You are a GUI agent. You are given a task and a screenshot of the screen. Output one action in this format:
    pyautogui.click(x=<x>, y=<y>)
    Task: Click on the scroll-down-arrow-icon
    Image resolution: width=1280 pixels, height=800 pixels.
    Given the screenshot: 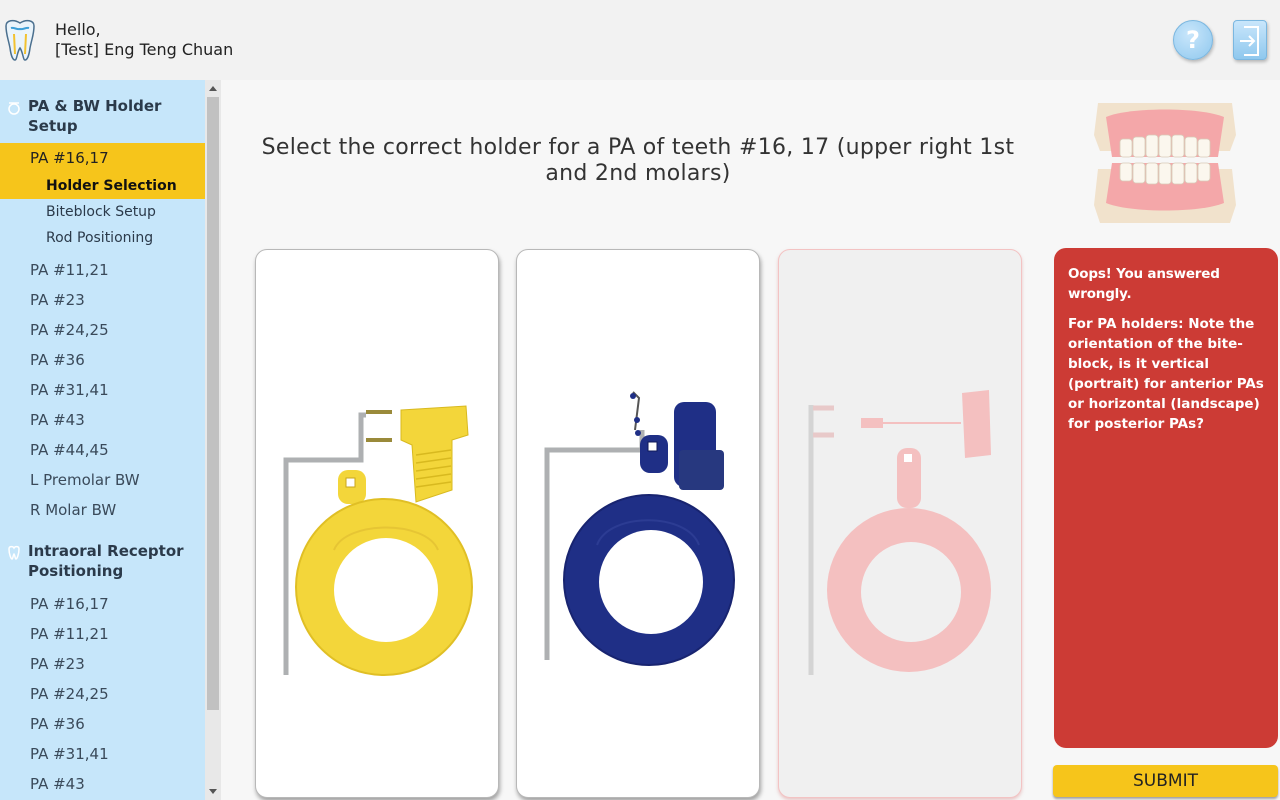 What is the action you would take?
    pyautogui.click(x=213, y=791)
    